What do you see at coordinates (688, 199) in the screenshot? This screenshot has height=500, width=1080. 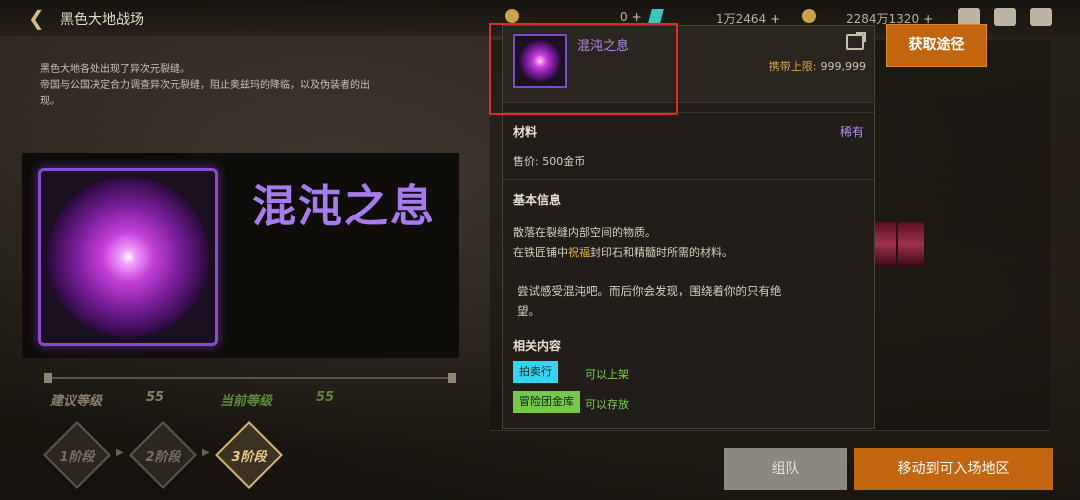 I see `basic-info-row: 基本信息` at bounding box center [688, 199].